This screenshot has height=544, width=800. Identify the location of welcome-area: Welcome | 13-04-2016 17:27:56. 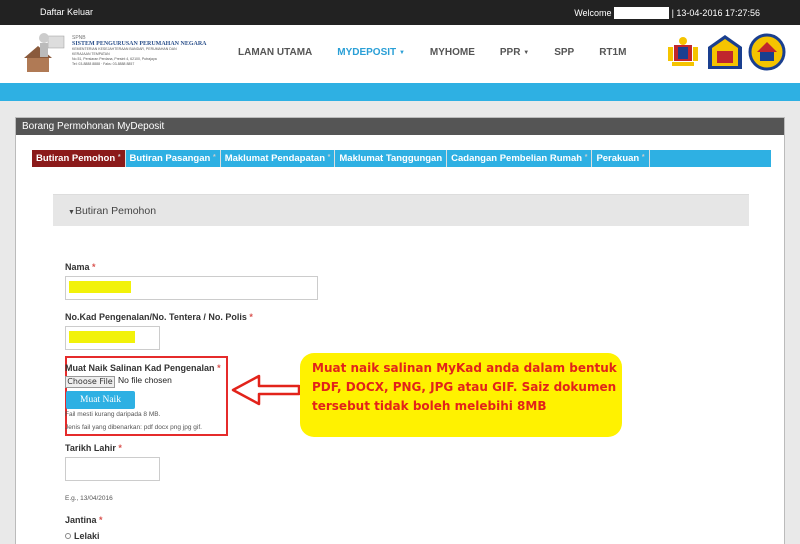
(667, 13).